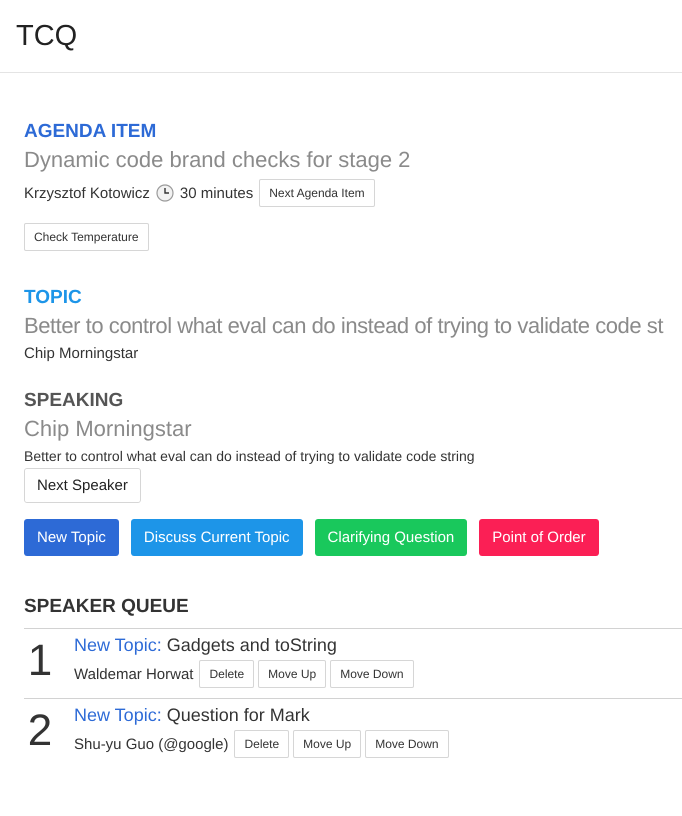 Image resolution: width=682 pixels, height=816 pixels. What do you see at coordinates (107, 607) in the screenshot?
I see `section-heading: SPEAKER QUEUE` at bounding box center [107, 607].